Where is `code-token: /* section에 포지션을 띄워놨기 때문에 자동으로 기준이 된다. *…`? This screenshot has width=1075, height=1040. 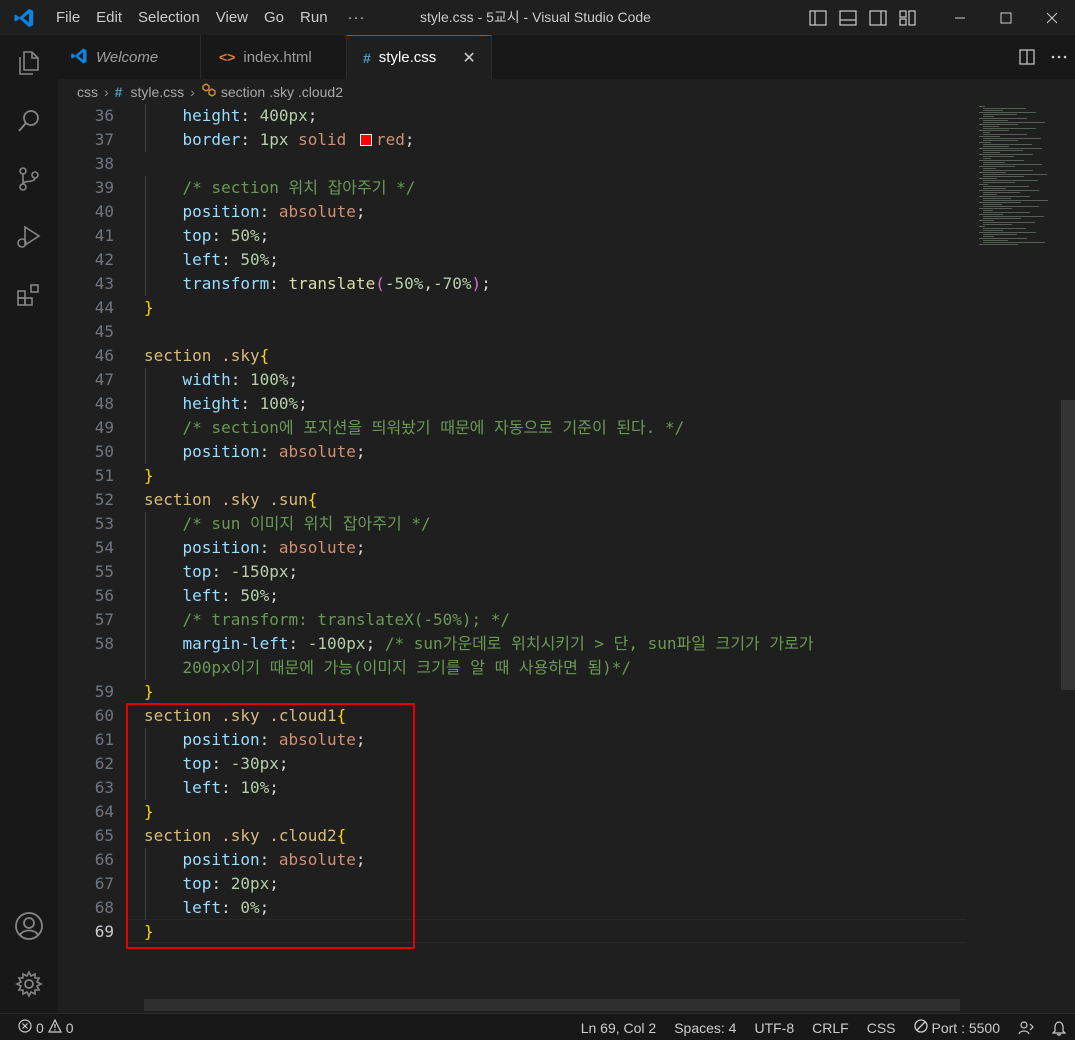 code-token: /* section에 포지션을 띄워놨기 때문에 자동으로 기준이 된다. *… is located at coordinates (433, 427).